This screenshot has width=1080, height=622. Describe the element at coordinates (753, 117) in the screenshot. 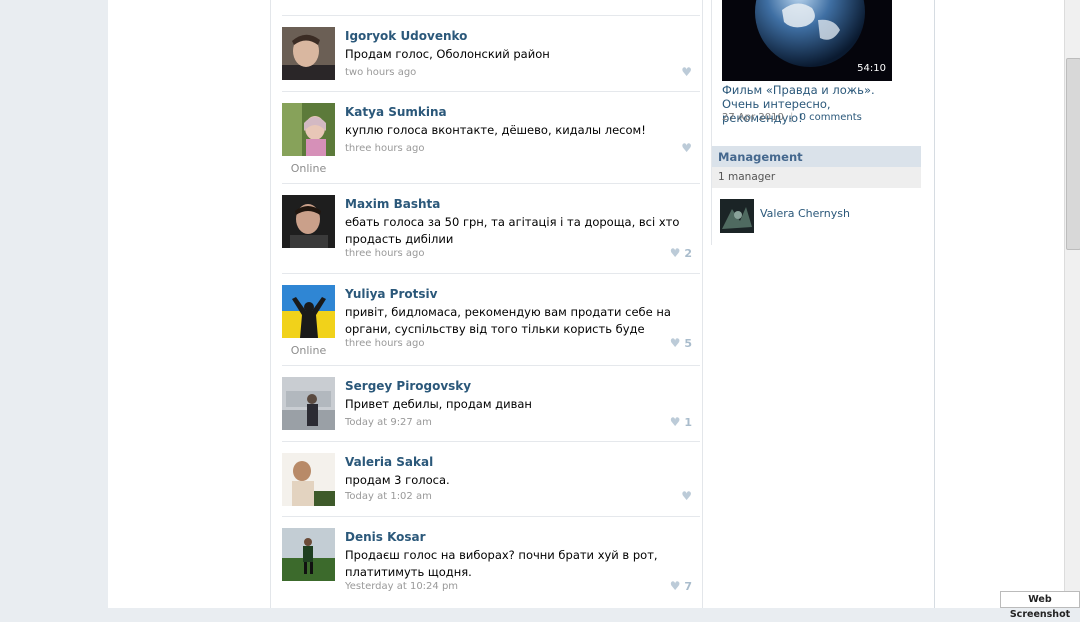

I see `video-date: 27 Apr 2010` at that location.